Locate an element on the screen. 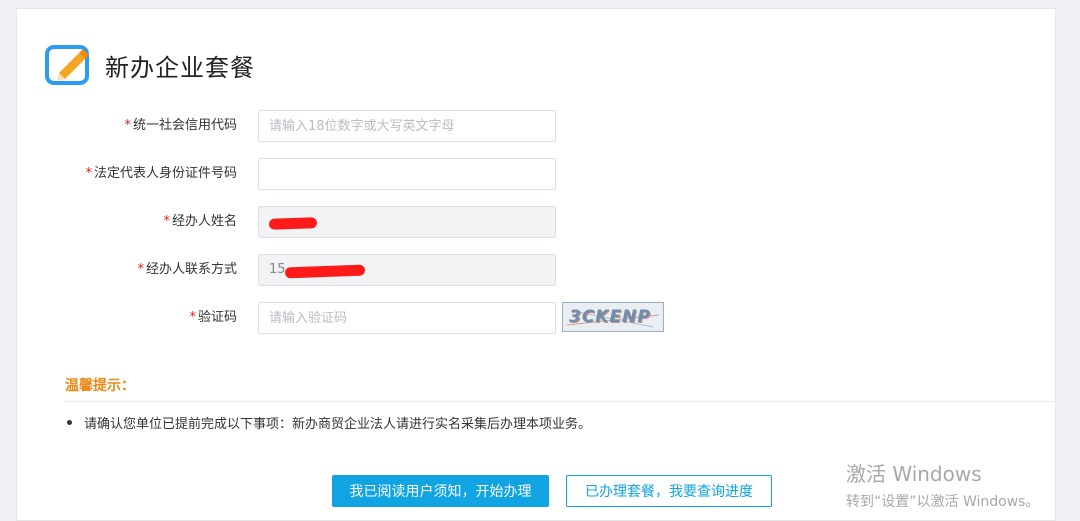 This screenshot has width=1080, height=521. credit-code-label: * 统一社会信用代码 is located at coordinates (127, 126).